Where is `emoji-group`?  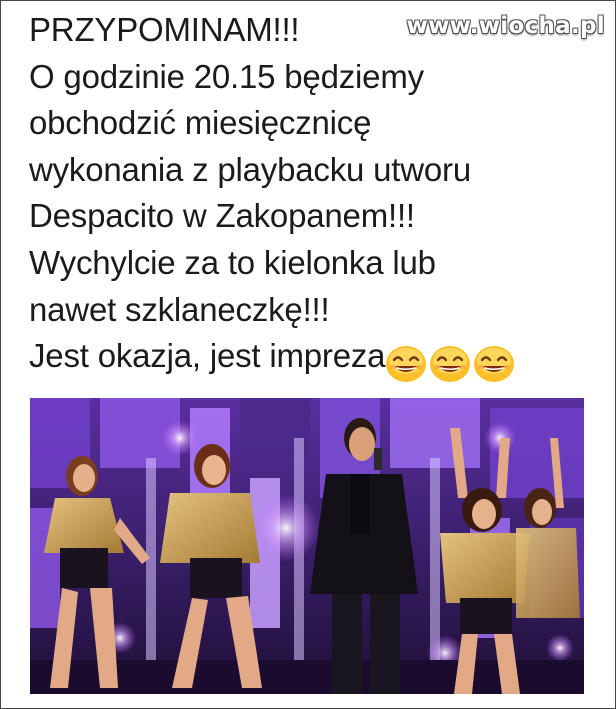
emoji-group is located at coordinates (451, 362).